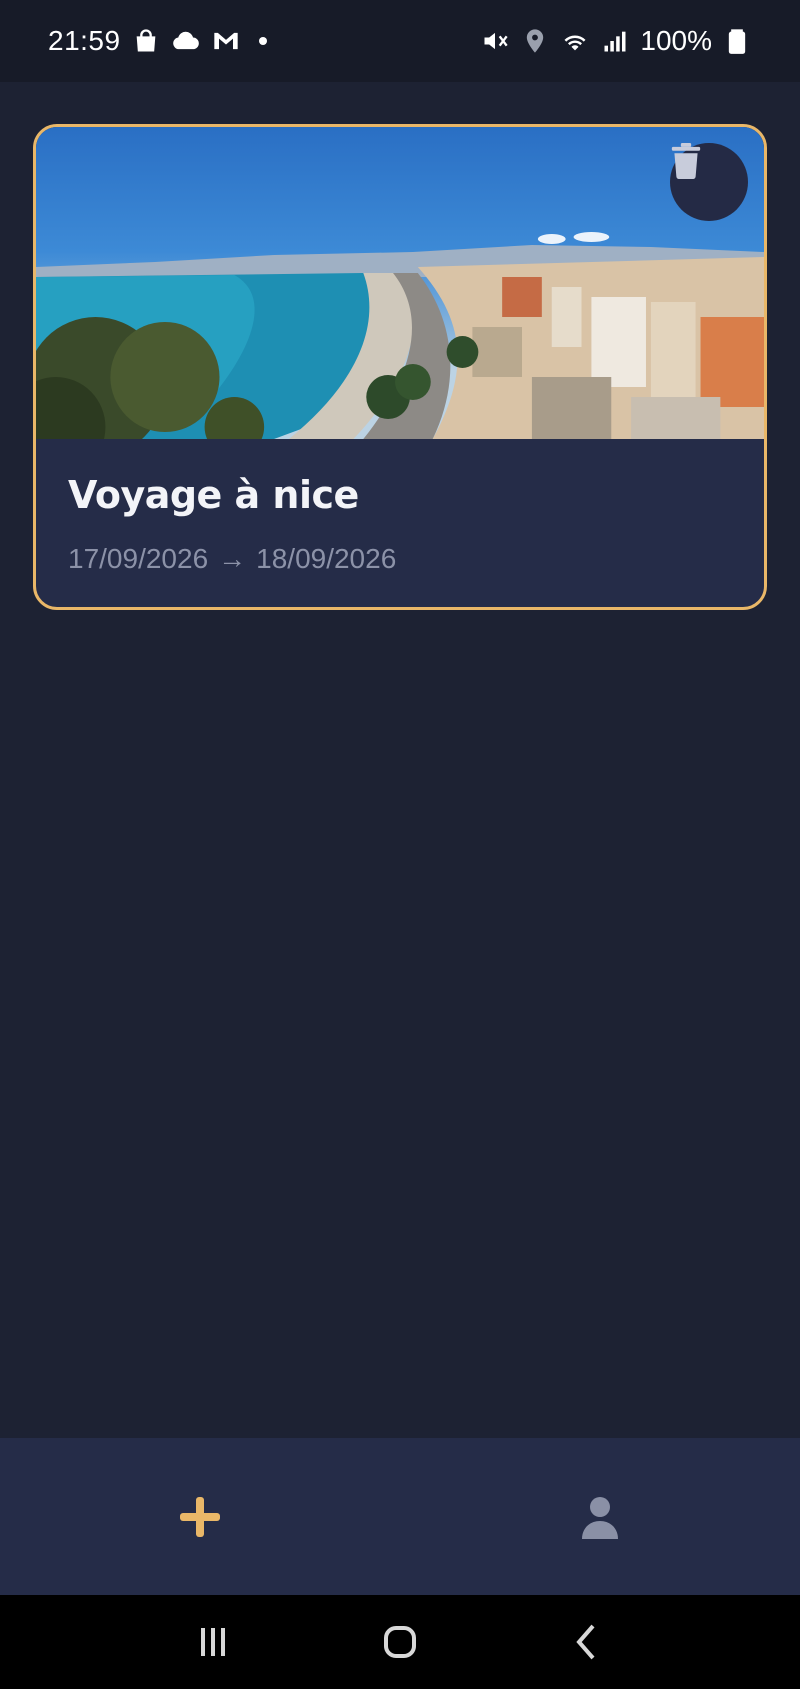 This screenshot has height=1689, width=800. Describe the element at coordinates (400, 559) in the screenshot. I see `trip-dates: 17/09/2026 → 18/09/2026` at that location.